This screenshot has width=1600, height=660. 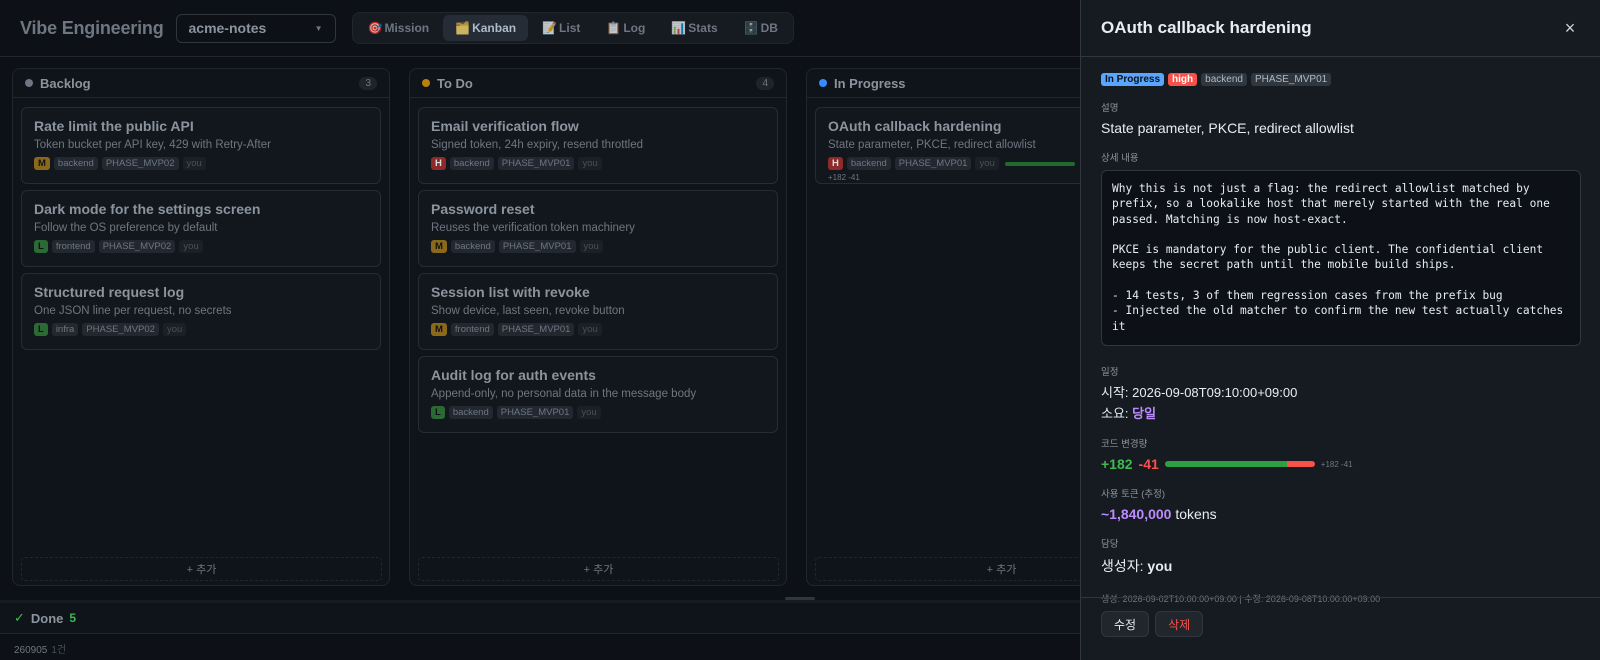 What do you see at coordinates (1194, 514) in the screenshot?
I see `tokens-unit: tokens` at bounding box center [1194, 514].